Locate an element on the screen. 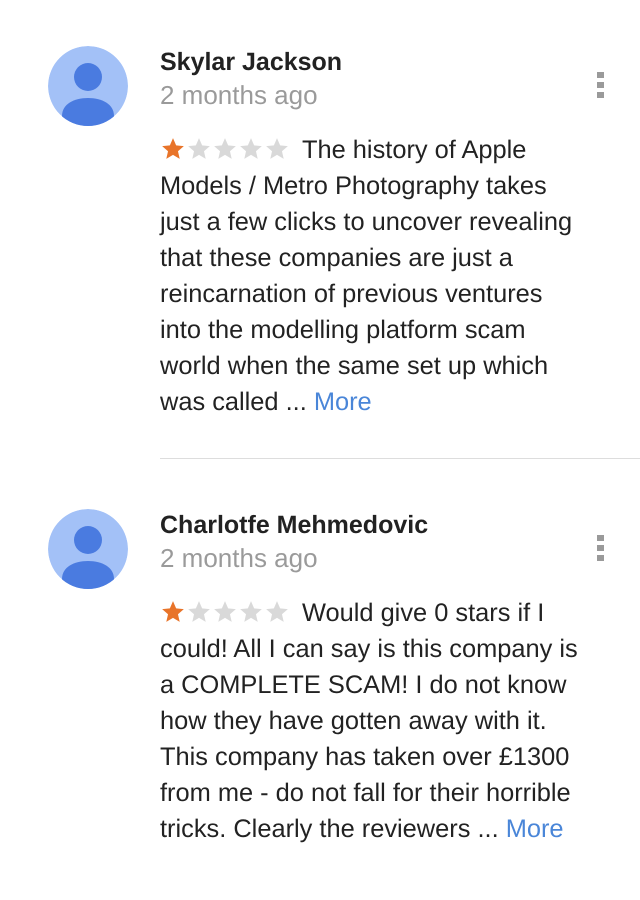 This screenshot has width=640, height=900. review-text-start: Would give 0 stars if I is located at coordinates (423, 613).